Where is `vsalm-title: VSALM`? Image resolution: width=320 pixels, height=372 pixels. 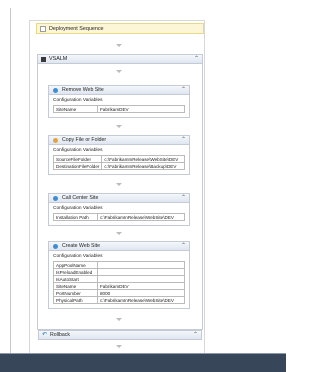 vsalm-title: VSALM is located at coordinates (58, 59).